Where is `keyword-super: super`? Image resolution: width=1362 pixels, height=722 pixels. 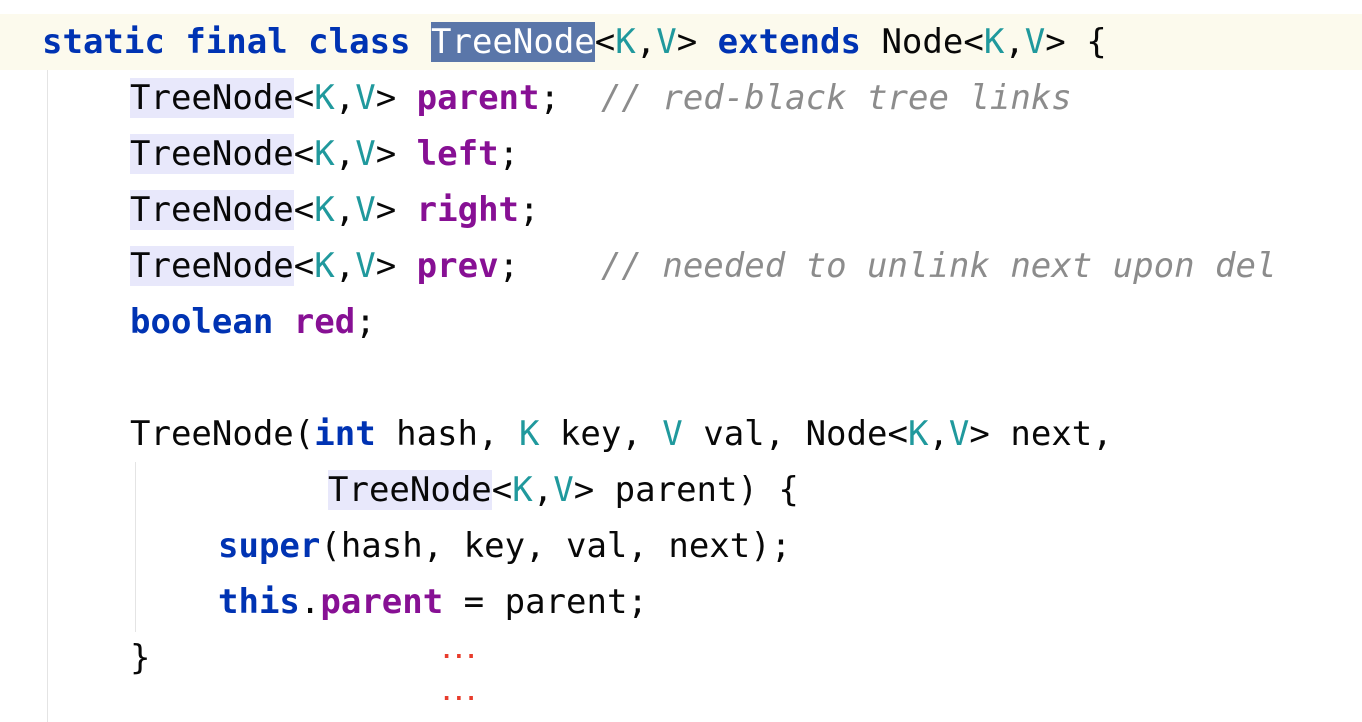 keyword-super: super is located at coordinates (269, 546).